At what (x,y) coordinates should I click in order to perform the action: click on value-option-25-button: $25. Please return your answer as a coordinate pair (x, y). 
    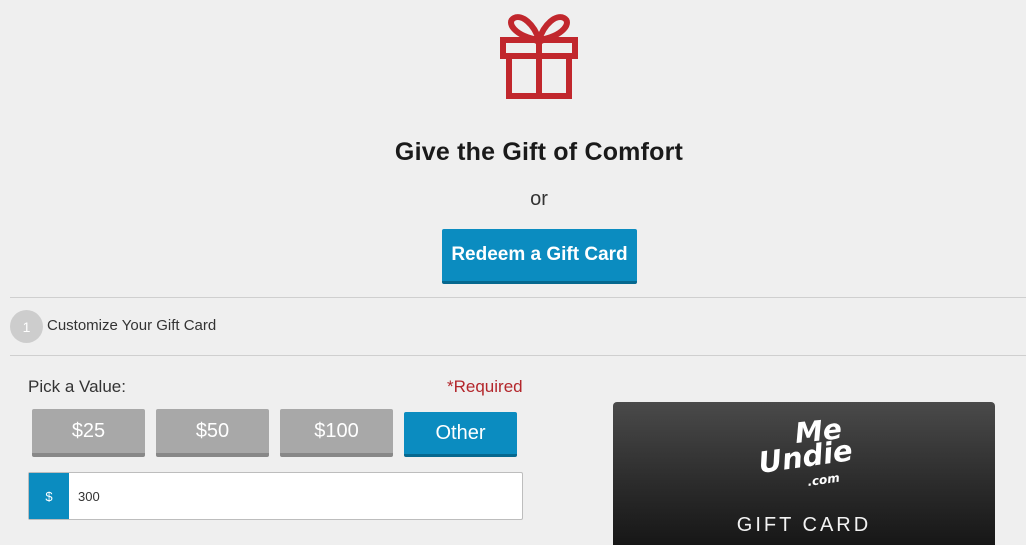
    Looking at the image, I should click on (88, 433).